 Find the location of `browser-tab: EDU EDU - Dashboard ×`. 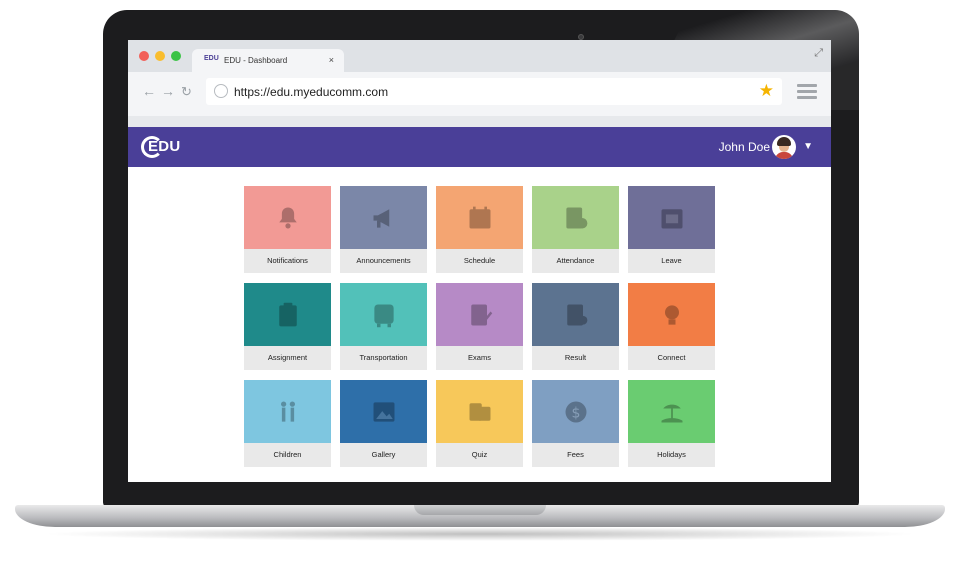

browser-tab: EDU EDU - Dashboard × is located at coordinates (268, 60).